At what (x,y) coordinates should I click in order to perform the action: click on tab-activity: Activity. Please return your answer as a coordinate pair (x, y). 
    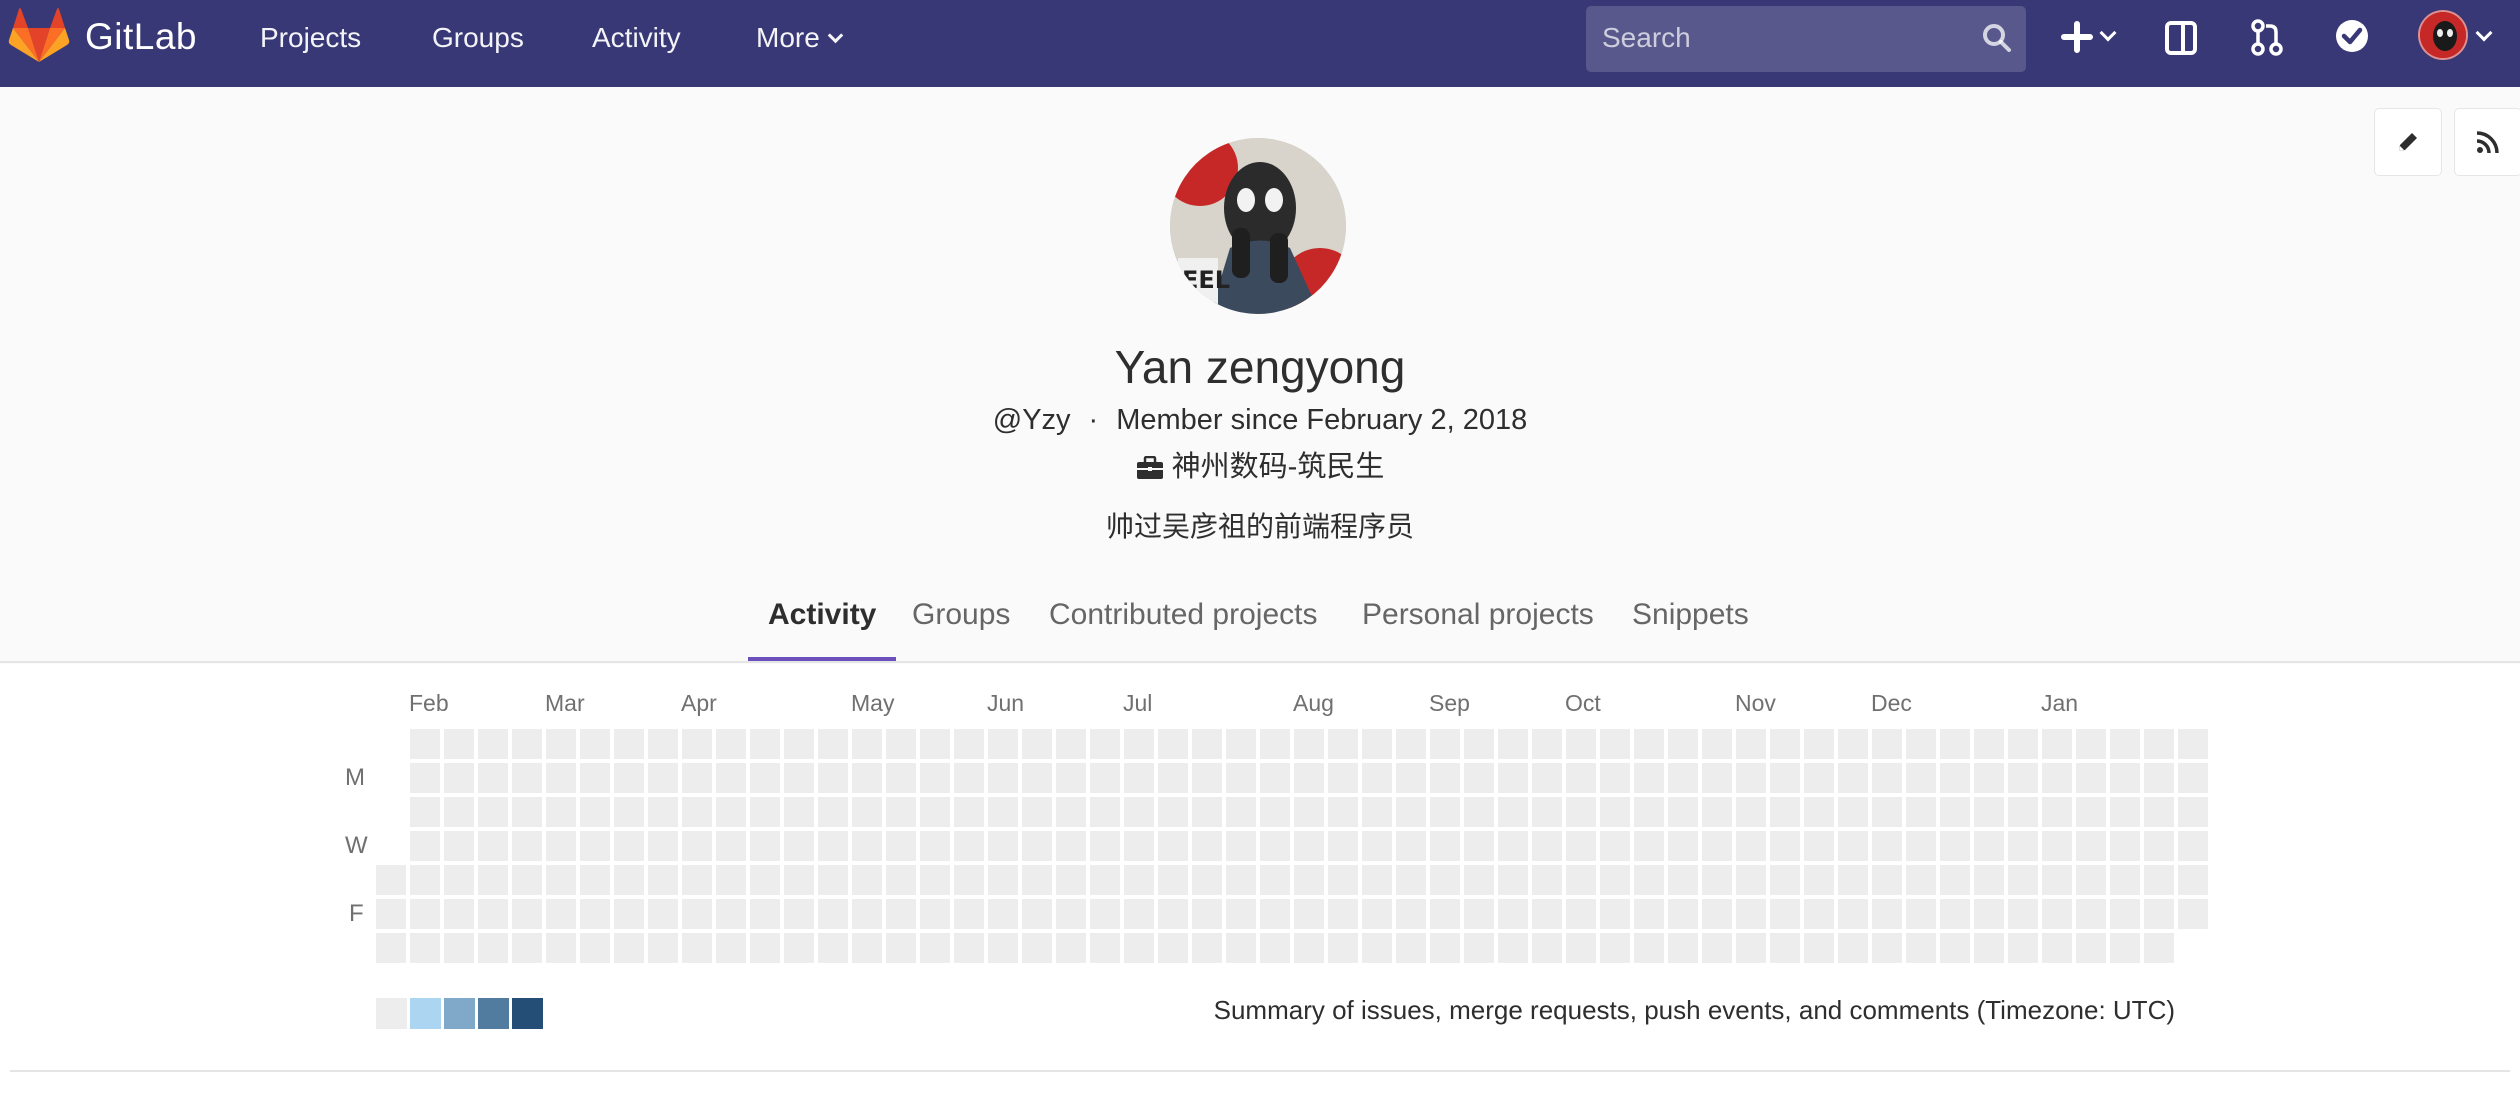
    Looking at the image, I should click on (822, 625).